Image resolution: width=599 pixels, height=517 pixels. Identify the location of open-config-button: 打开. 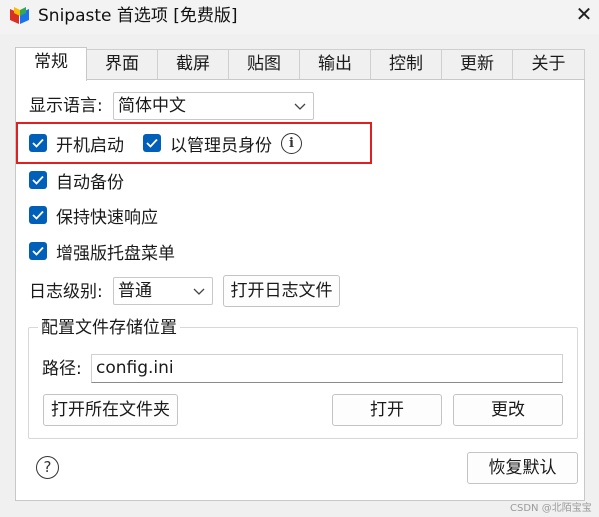
(387, 410).